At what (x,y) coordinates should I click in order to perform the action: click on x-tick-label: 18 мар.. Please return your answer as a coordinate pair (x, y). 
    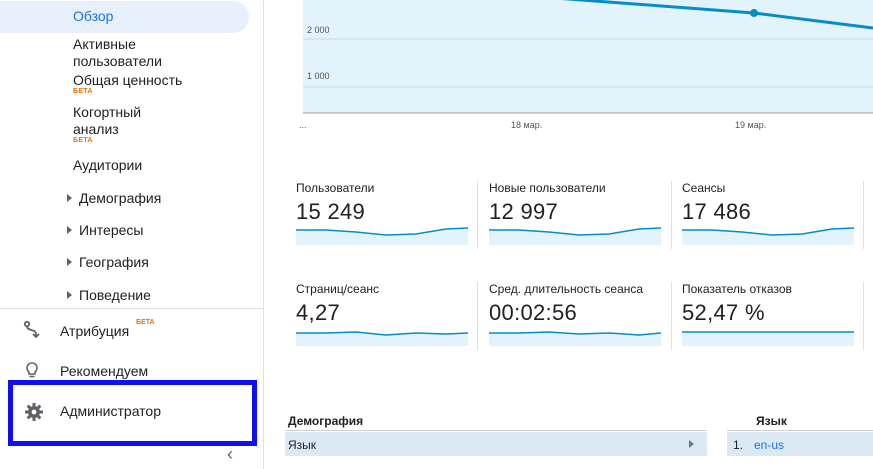
    Looking at the image, I should click on (526, 125).